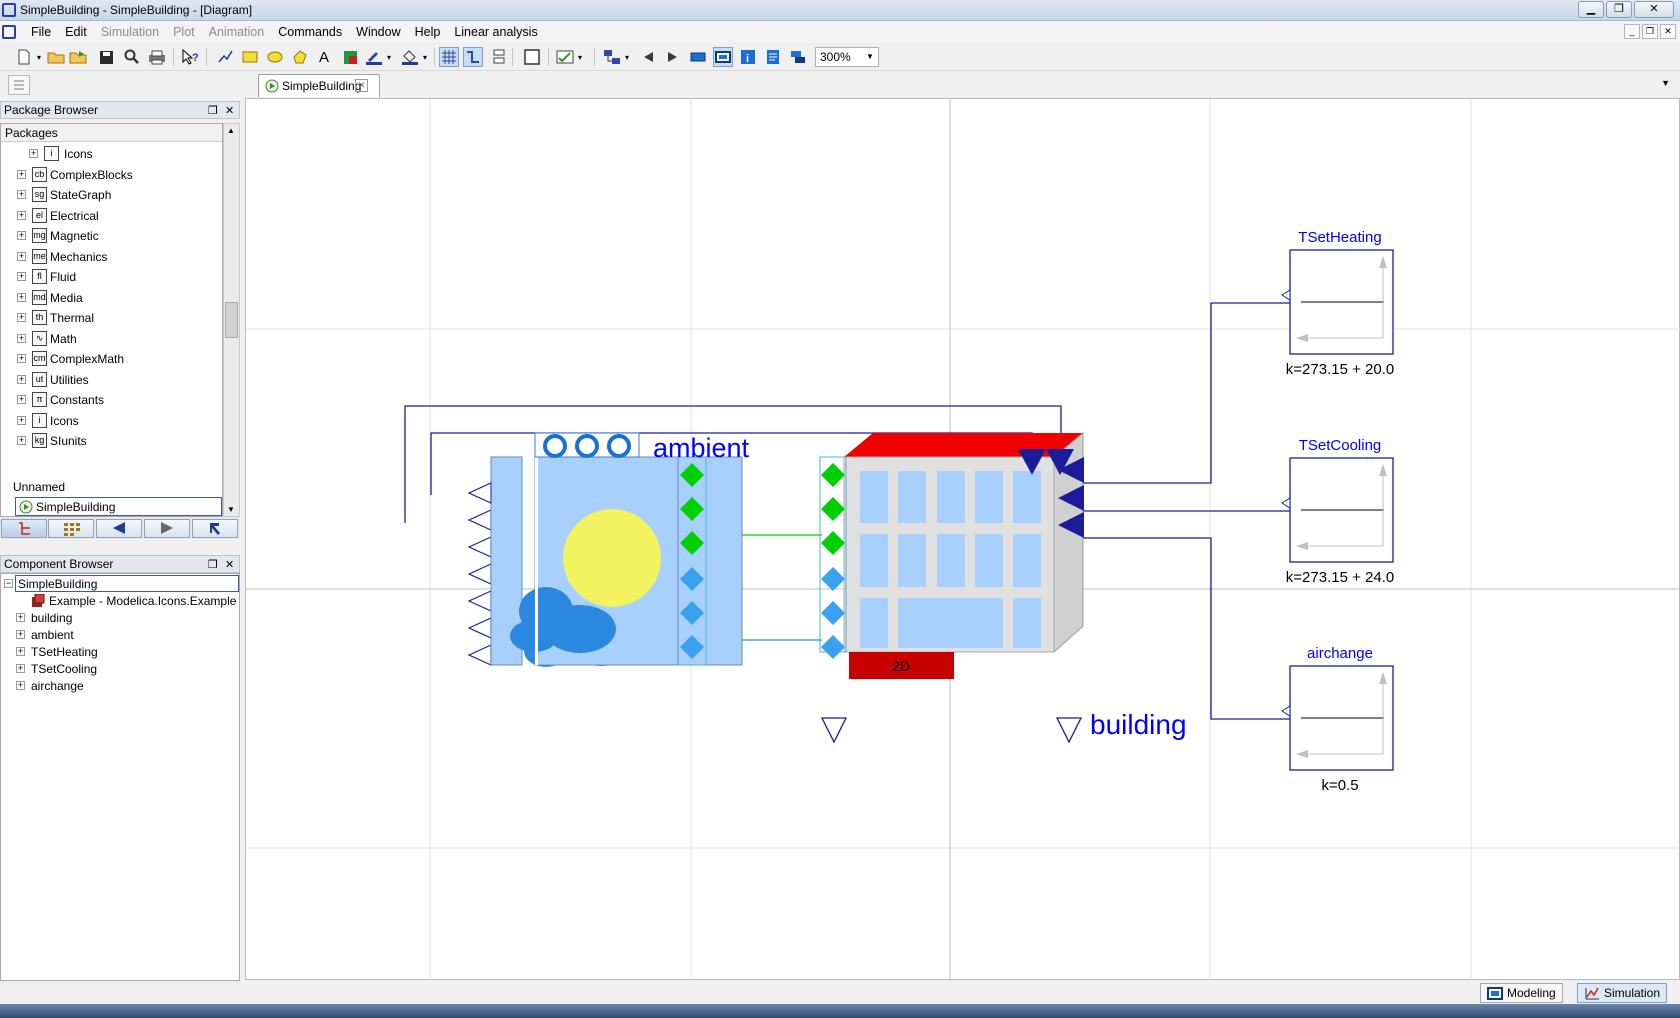 This screenshot has width=1680, height=1018. I want to click on hierarchy-icon, so click(612, 57).